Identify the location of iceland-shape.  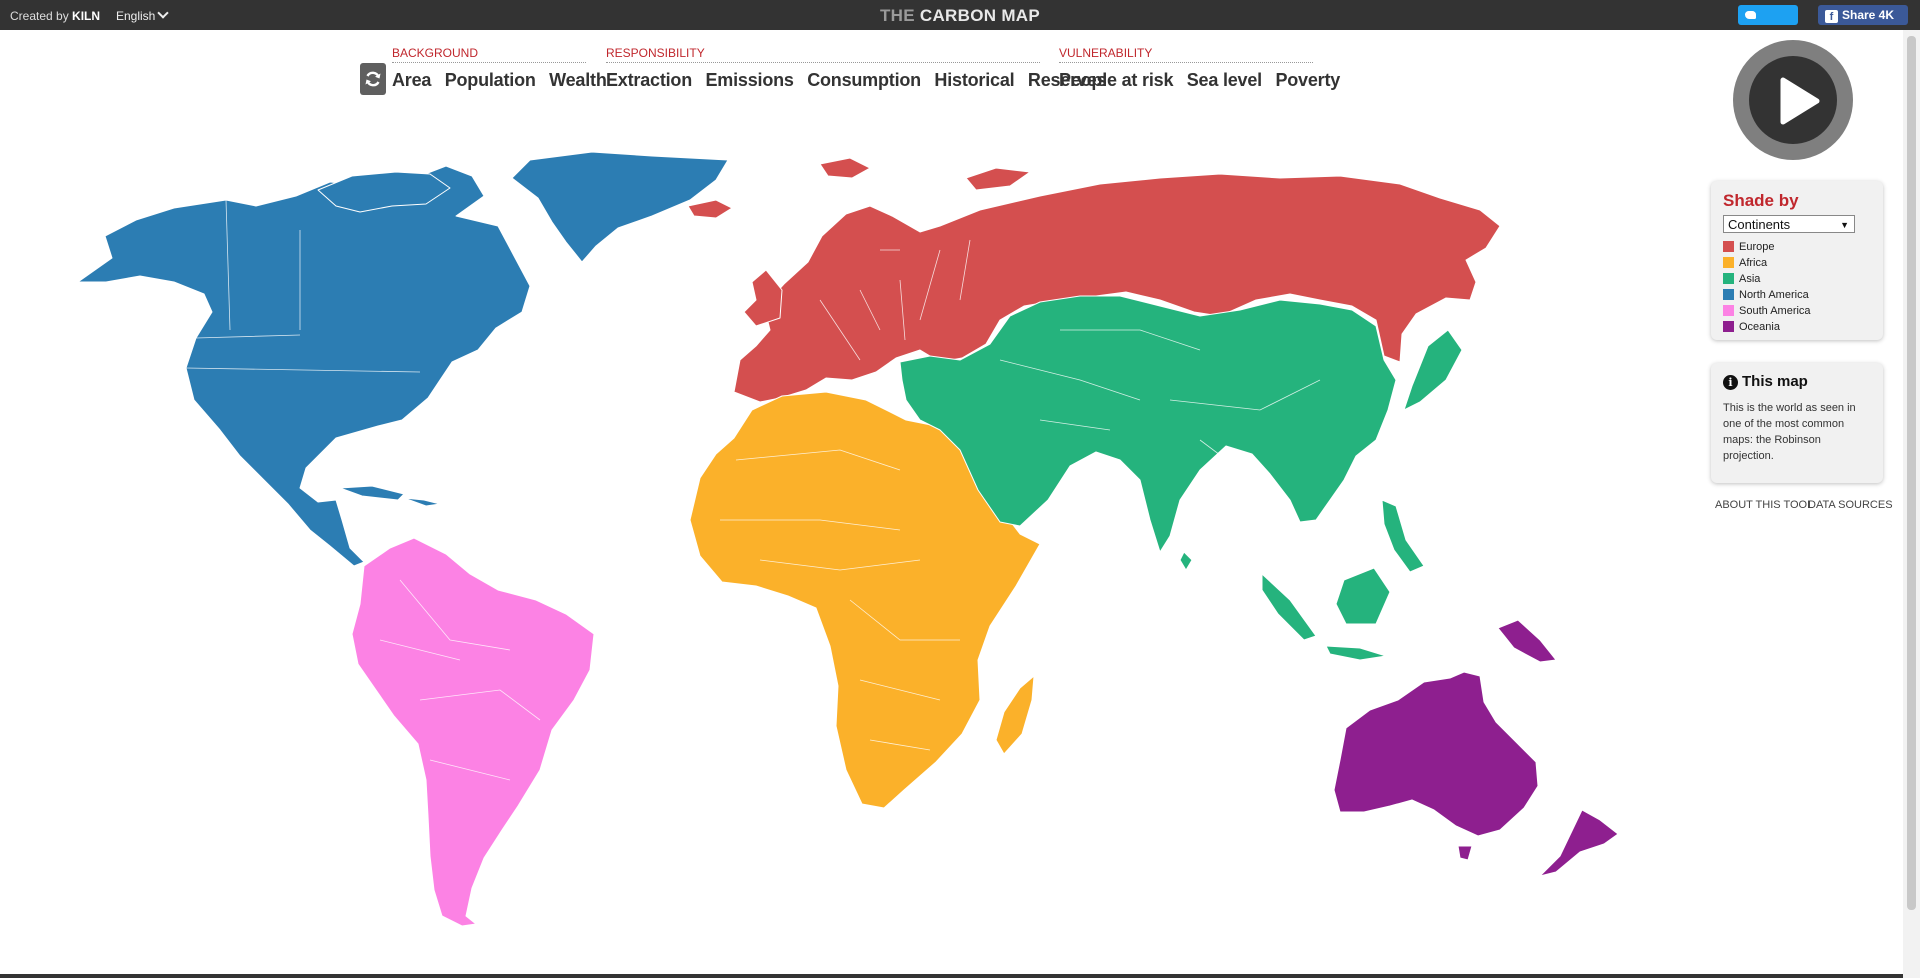
(710, 209).